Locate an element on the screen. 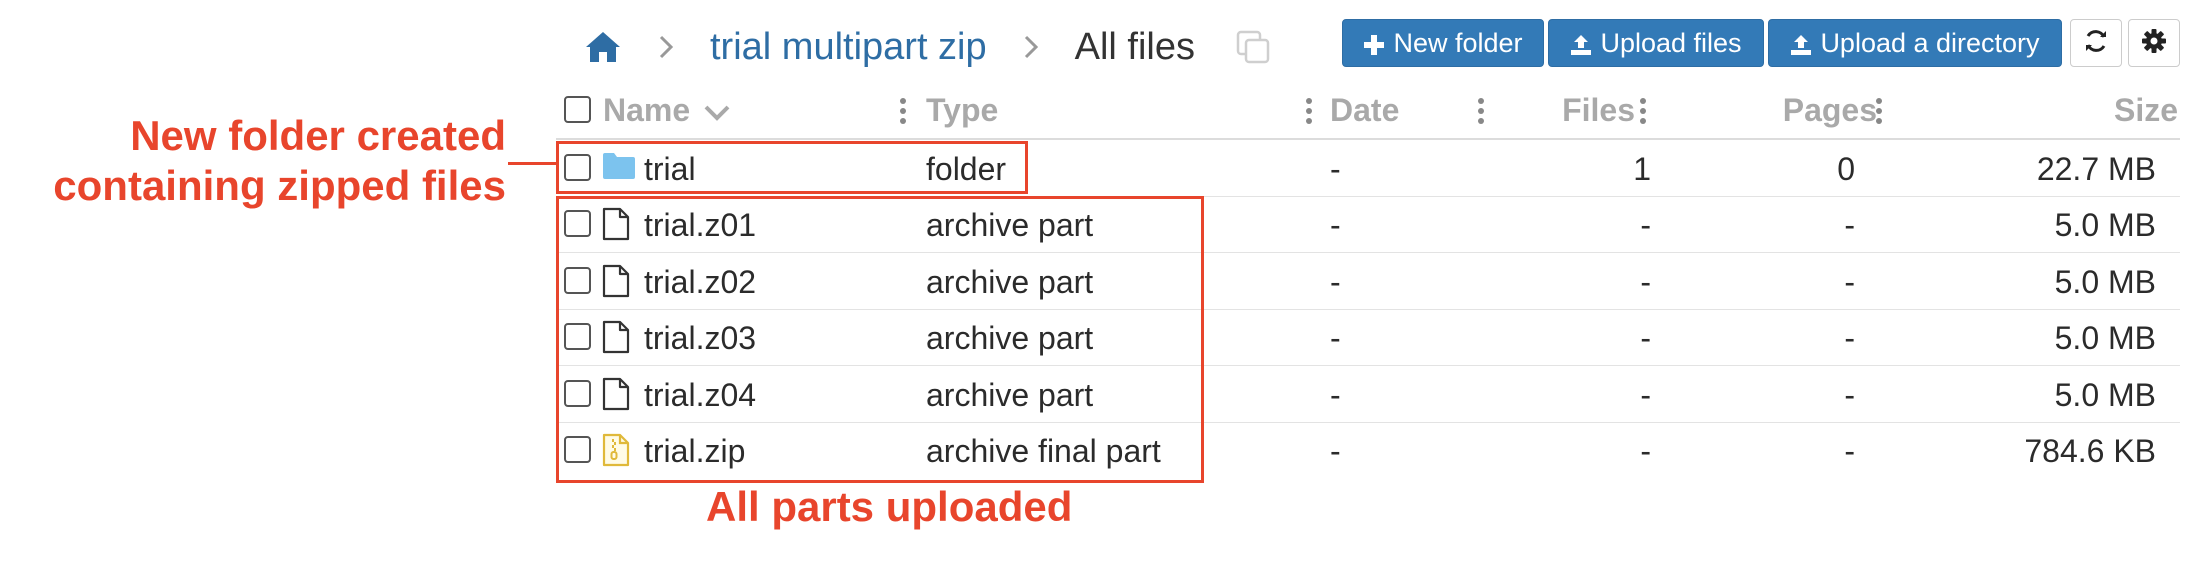 This screenshot has width=2202, height=568. new-folder-button: New folder is located at coordinates (1443, 43).